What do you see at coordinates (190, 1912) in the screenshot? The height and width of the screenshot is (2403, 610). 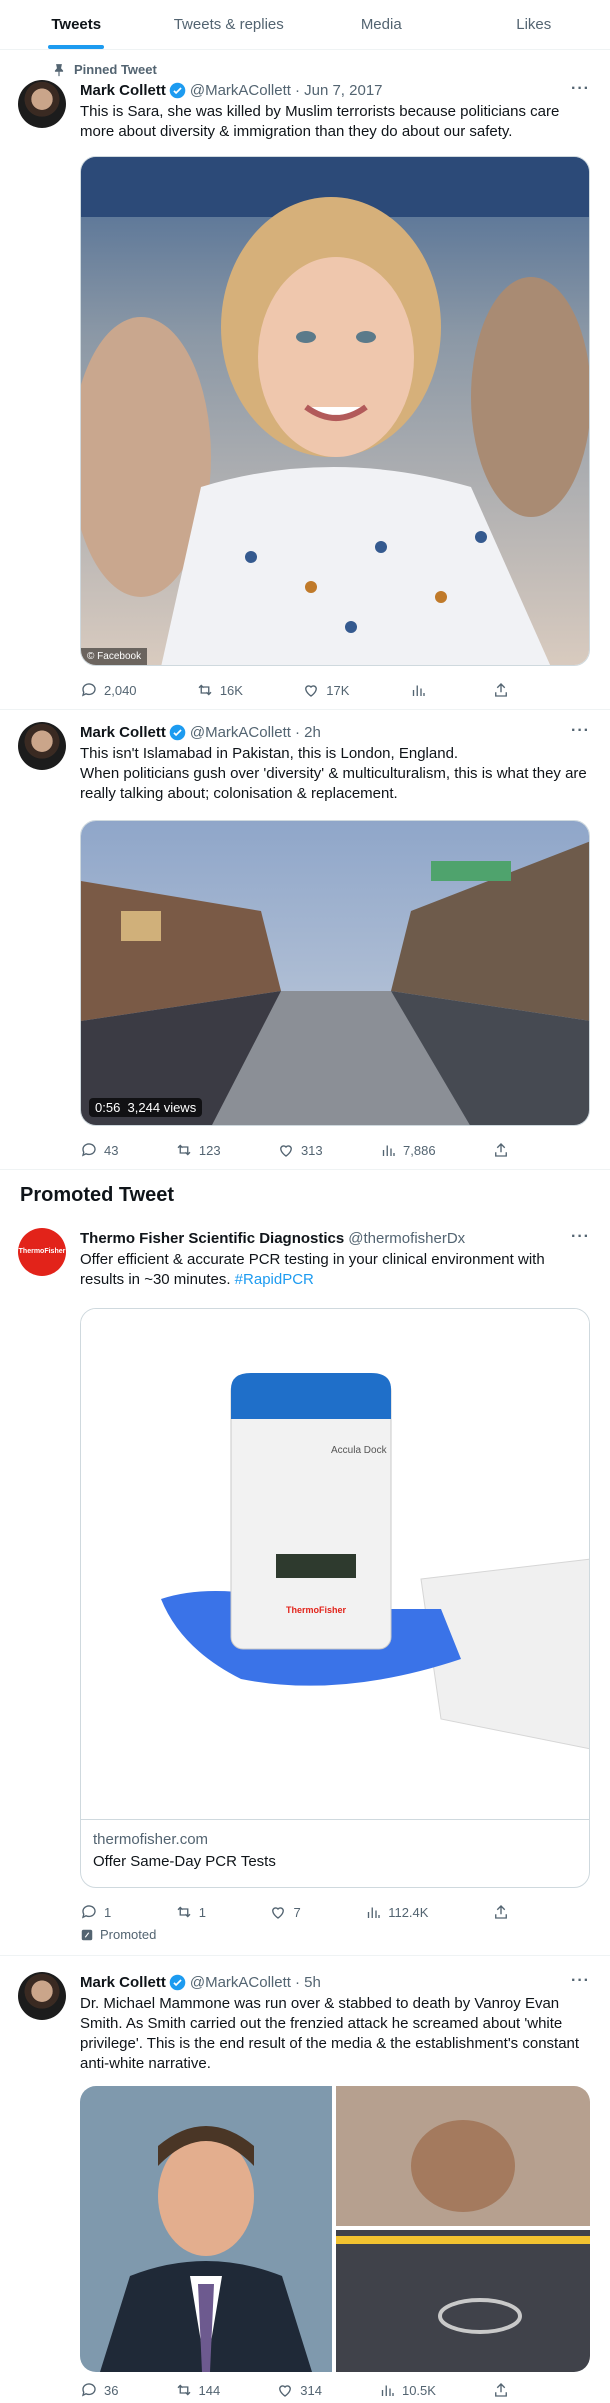 I see `retweet-button: 1` at bounding box center [190, 1912].